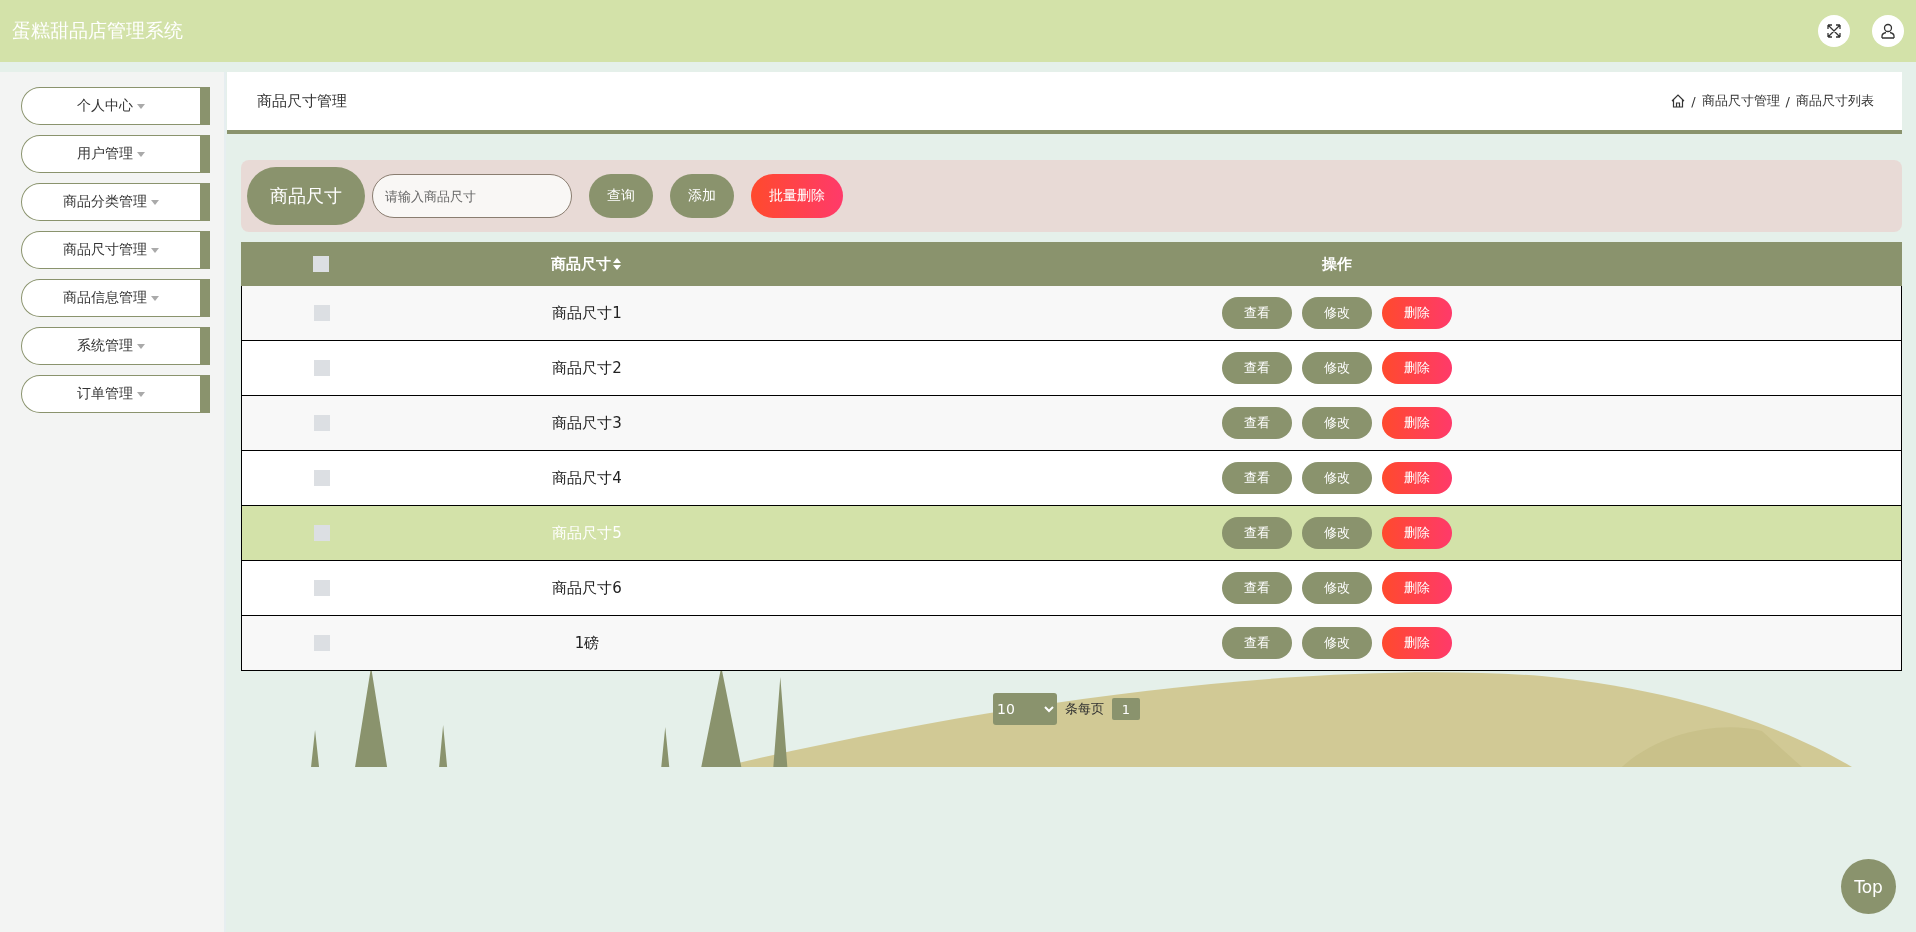 Image resolution: width=1916 pixels, height=932 pixels. Describe the element at coordinates (587, 478) in the screenshot. I see `table-cell: 商品尺寸4` at that location.